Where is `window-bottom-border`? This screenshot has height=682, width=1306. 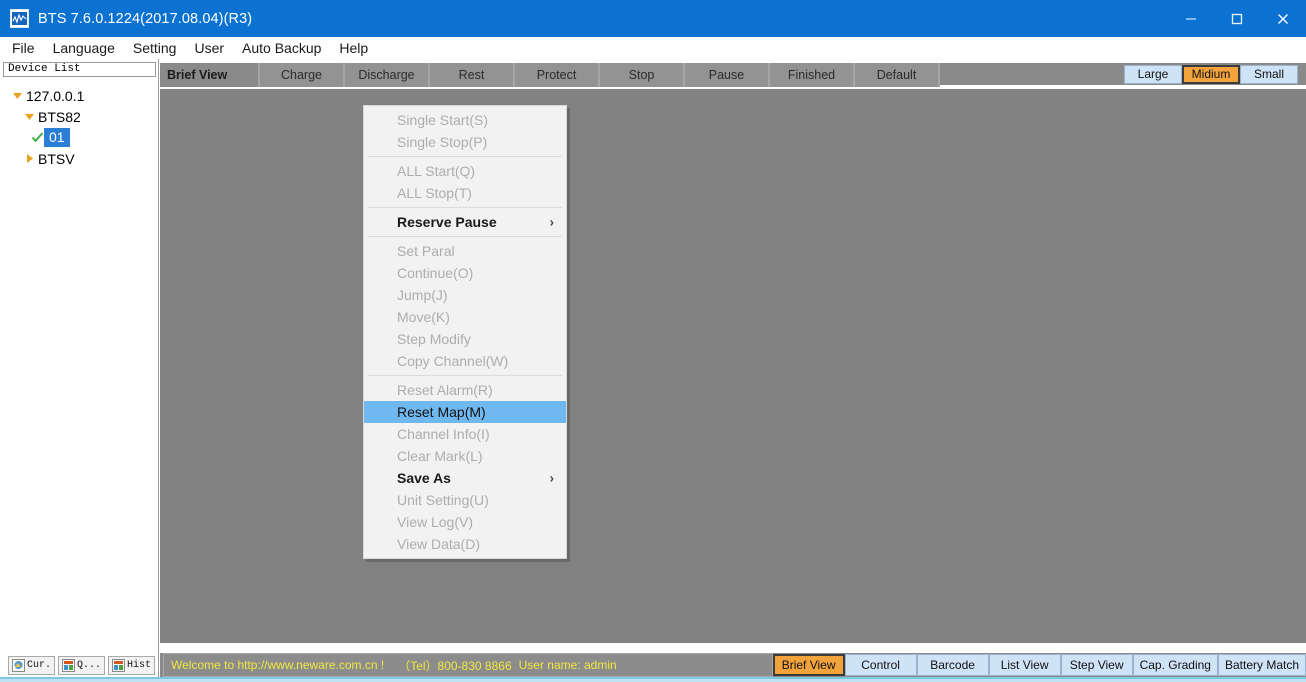 window-bottom-border is located at coordinates (653, 679).